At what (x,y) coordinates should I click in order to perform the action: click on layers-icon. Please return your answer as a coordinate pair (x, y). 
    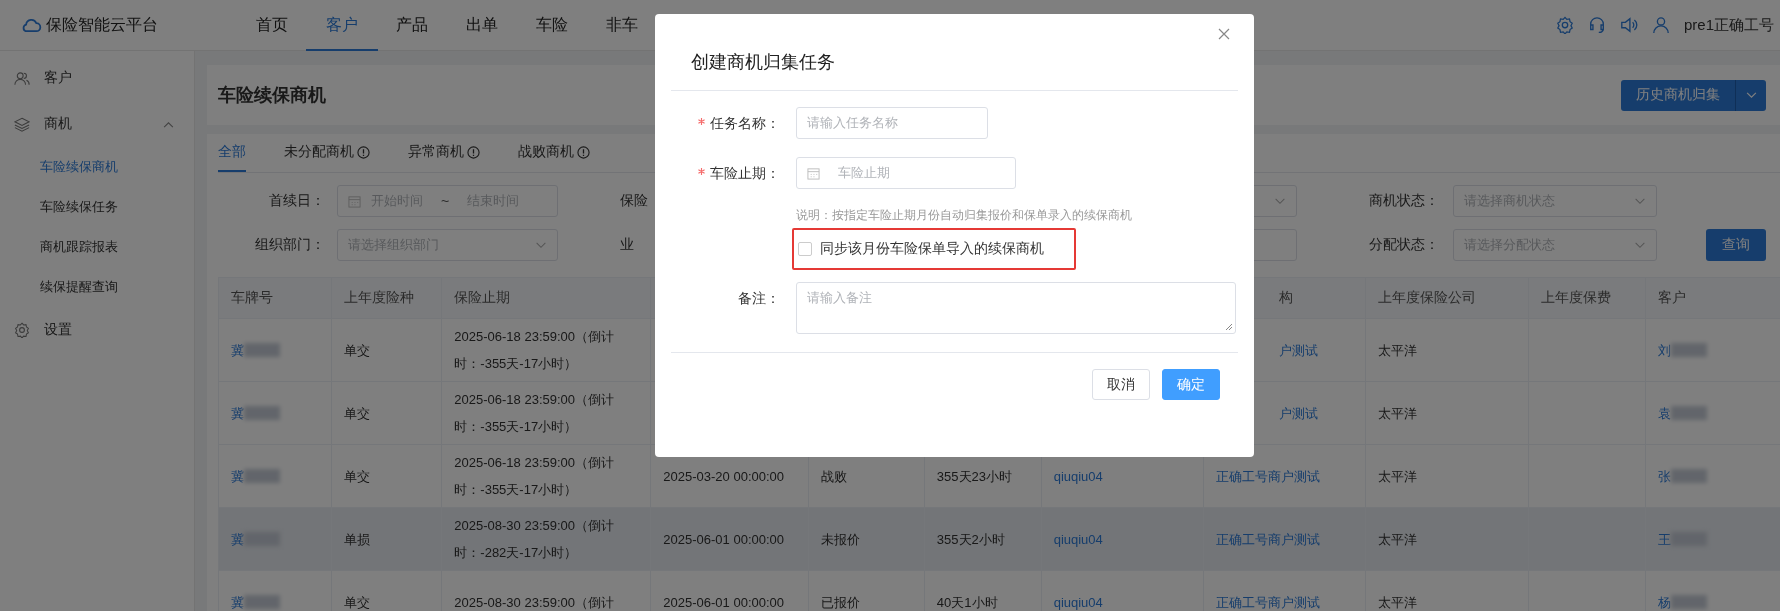
    Looking at the image, I should click on (22, 124).